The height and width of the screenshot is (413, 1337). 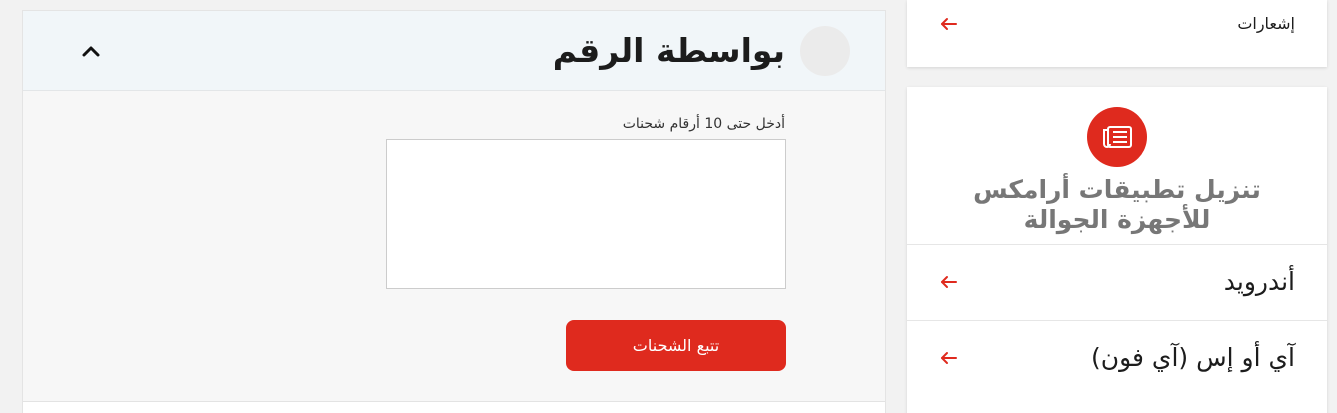 I want to click on panel-divider, so click(x=454, y=407).